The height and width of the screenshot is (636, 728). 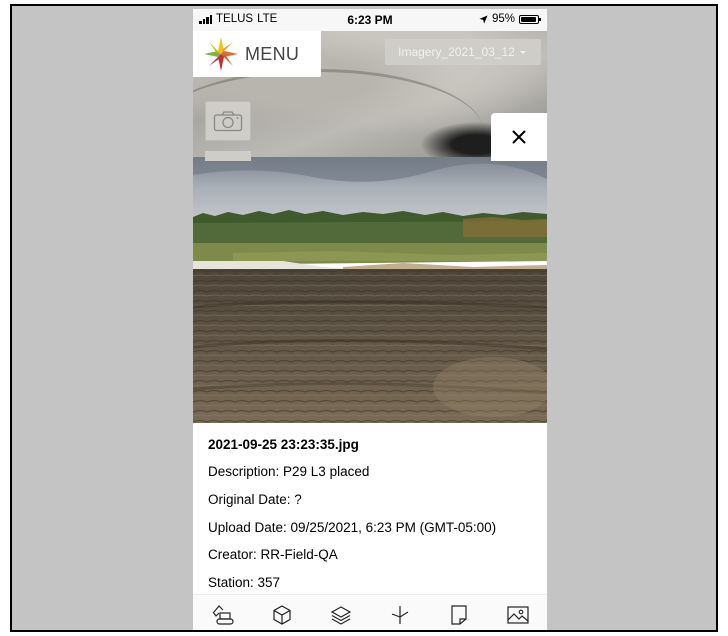 I want to click on close-icon, so click(x=519, y=137).